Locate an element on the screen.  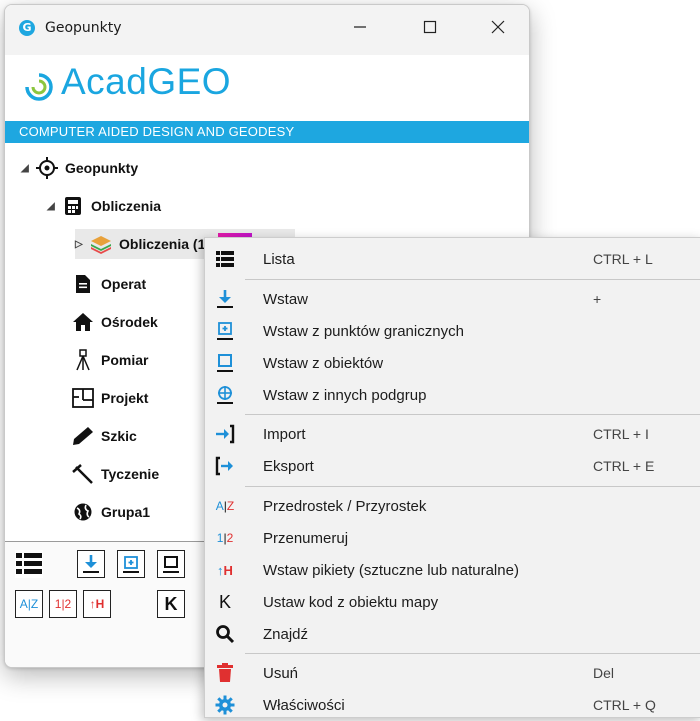
calculator-icon is located at coordinates (73, 206).